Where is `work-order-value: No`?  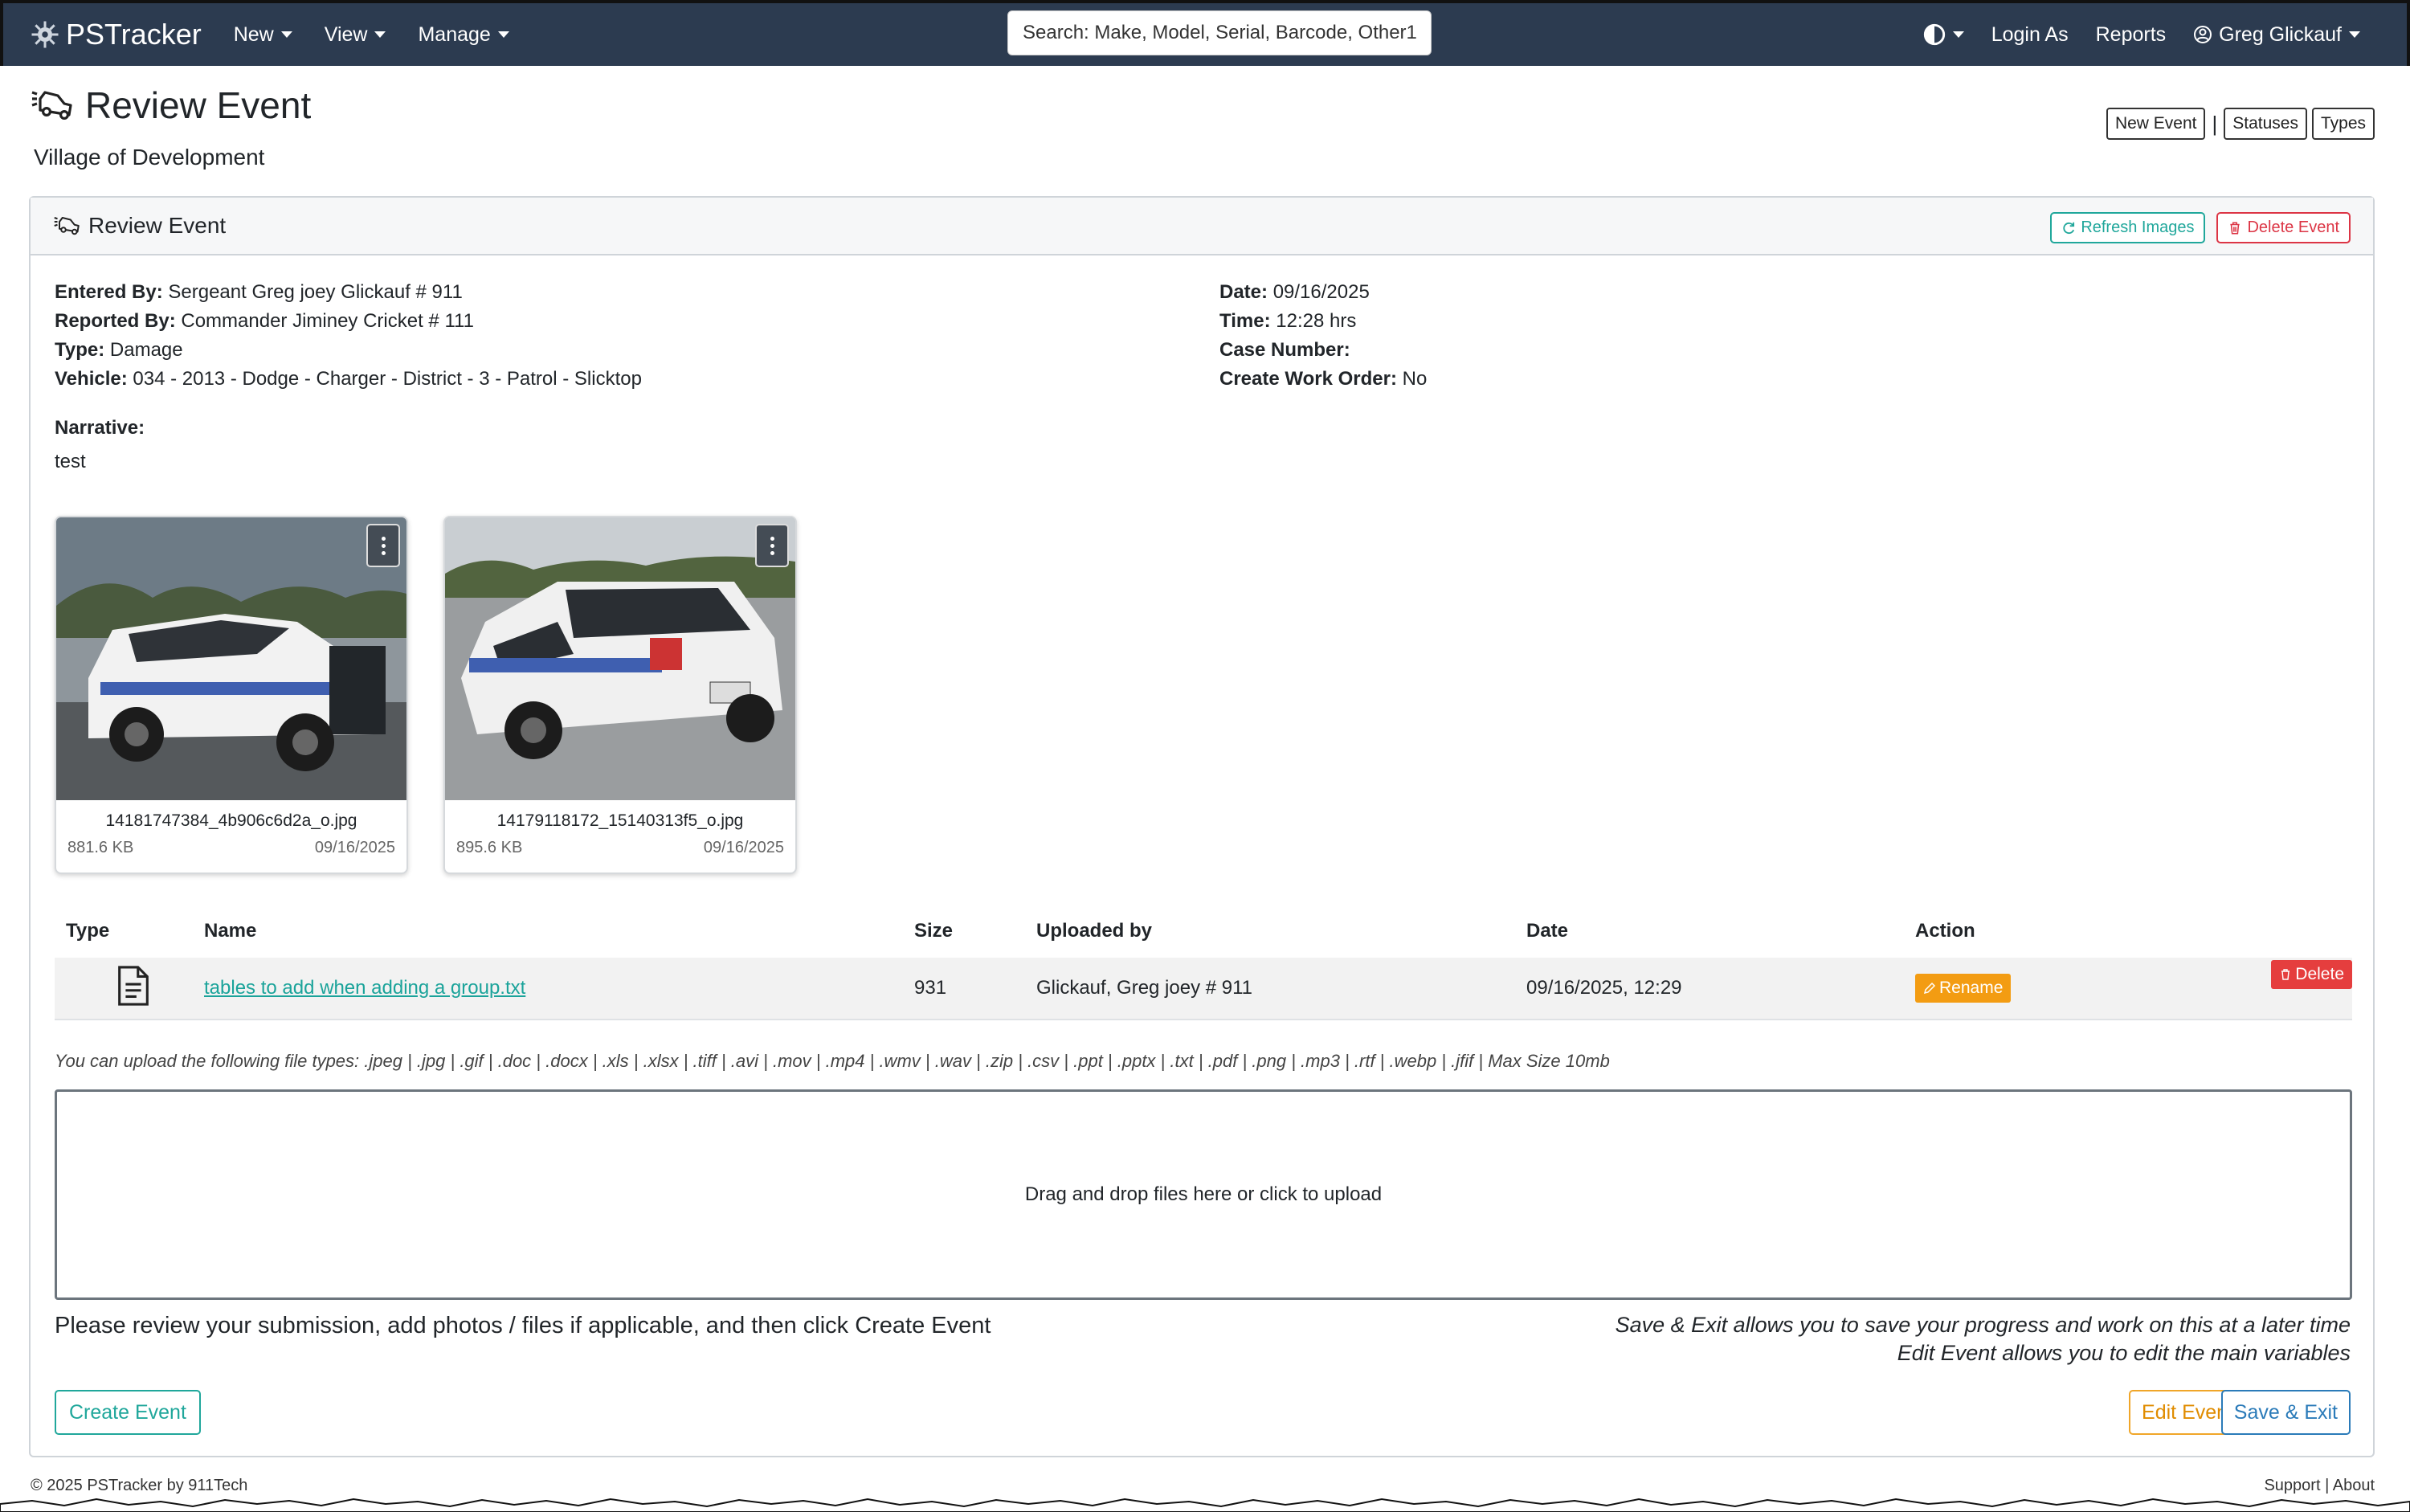 work-order-value: No is located at coordinates (1415, 379).